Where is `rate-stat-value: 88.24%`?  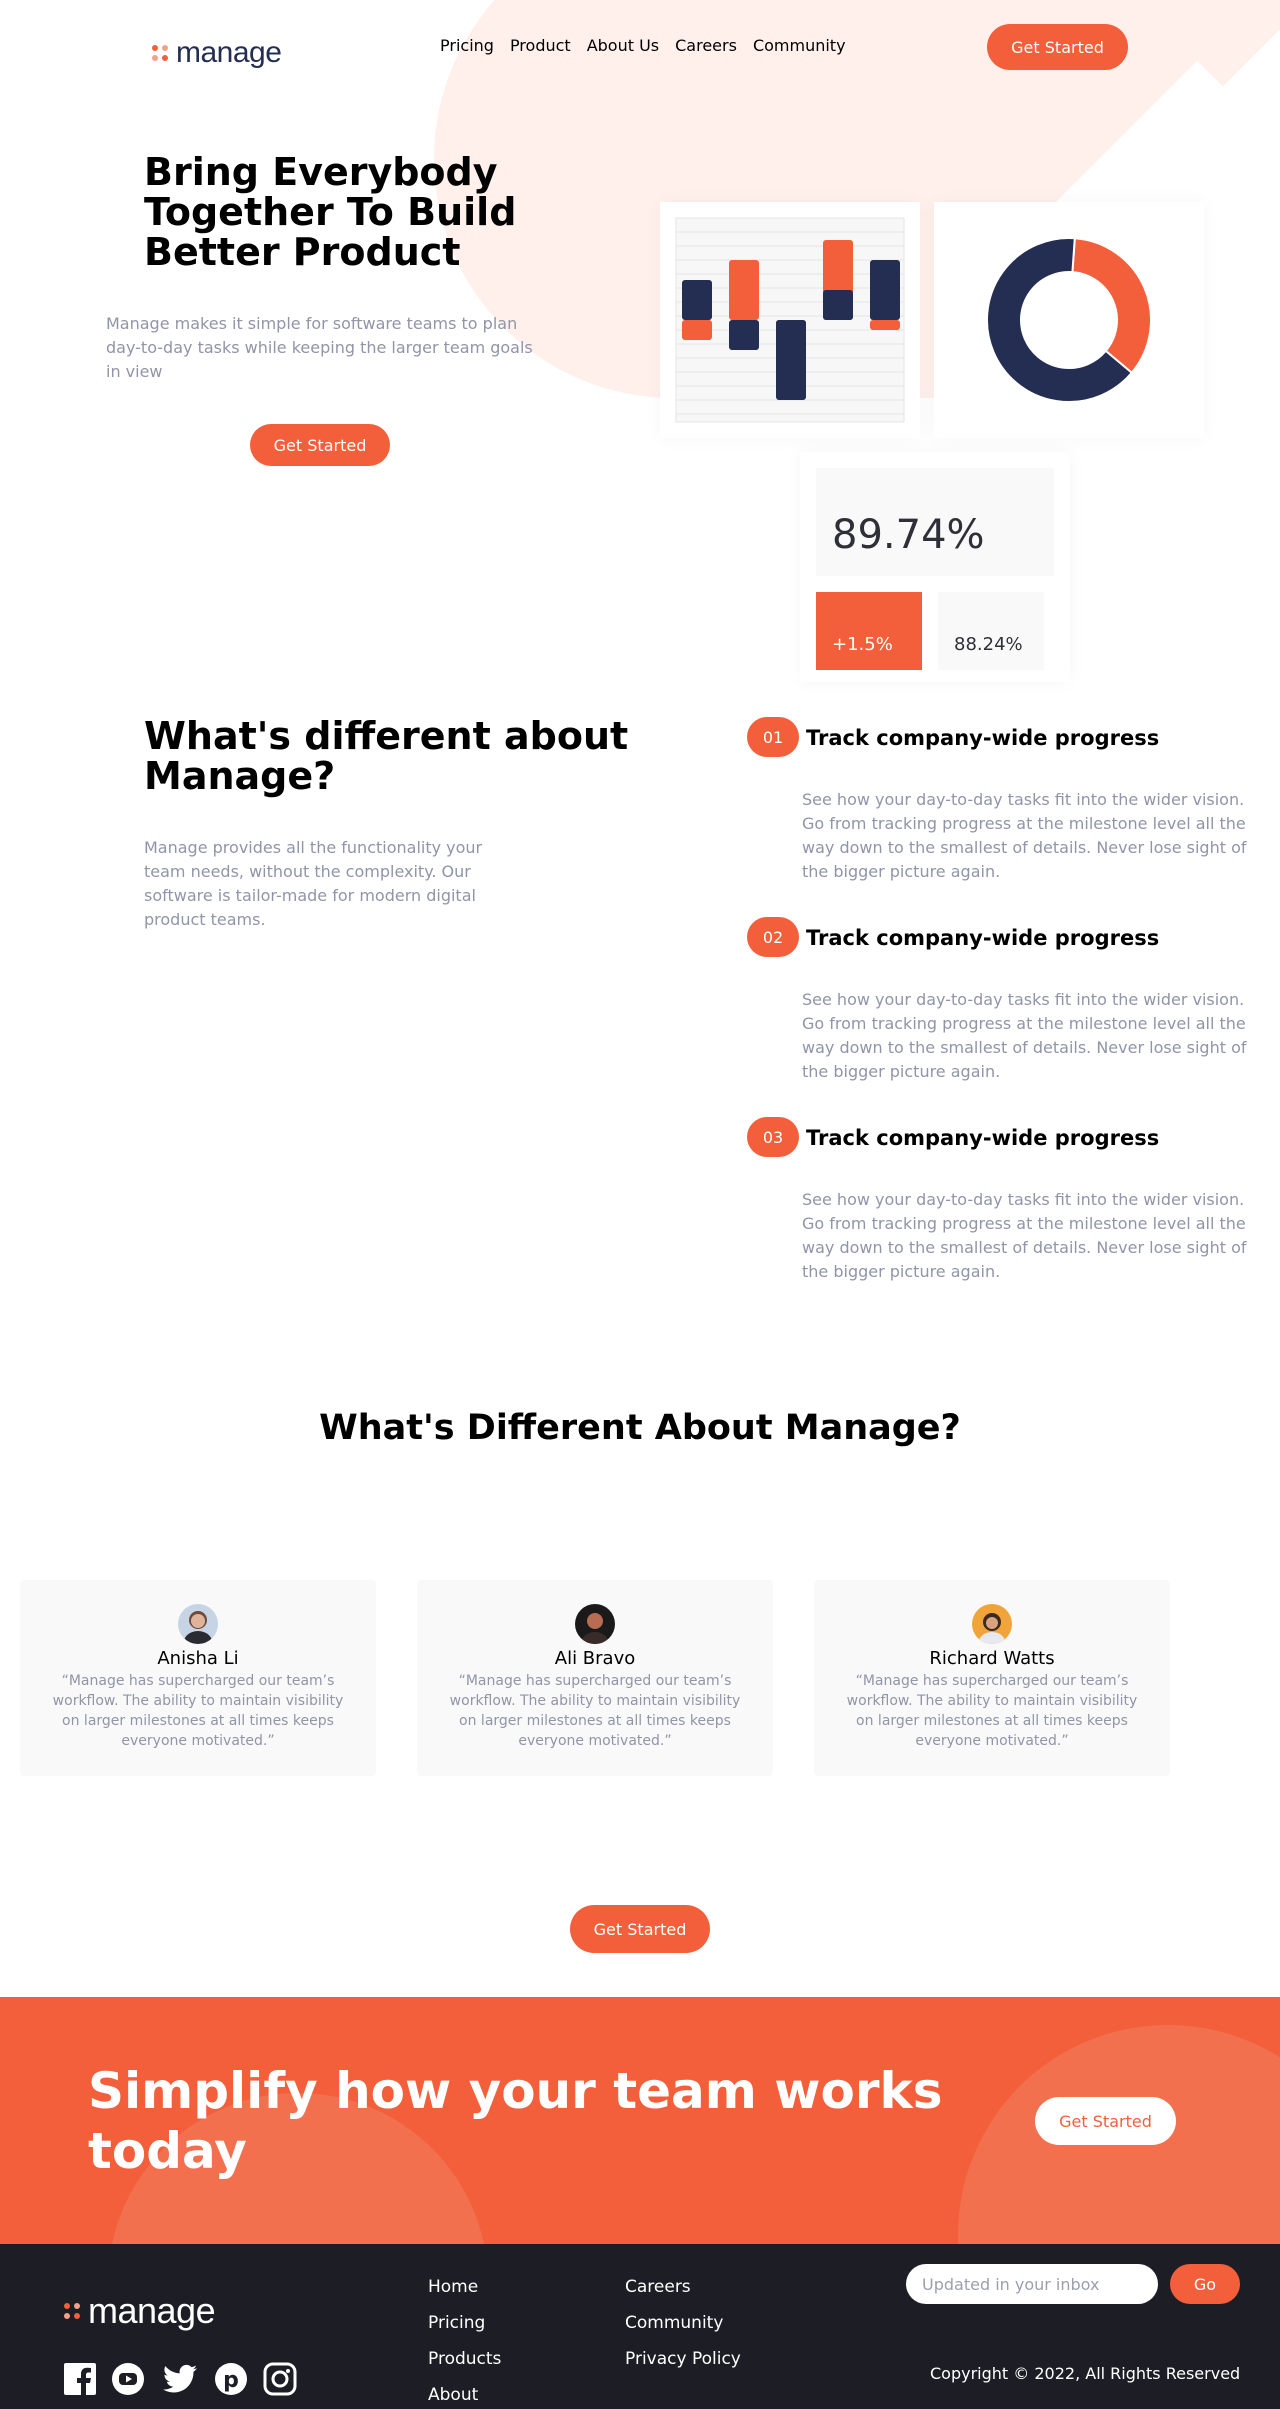 rate-stat-value: 88.24% is located at coordinates (988, 644).